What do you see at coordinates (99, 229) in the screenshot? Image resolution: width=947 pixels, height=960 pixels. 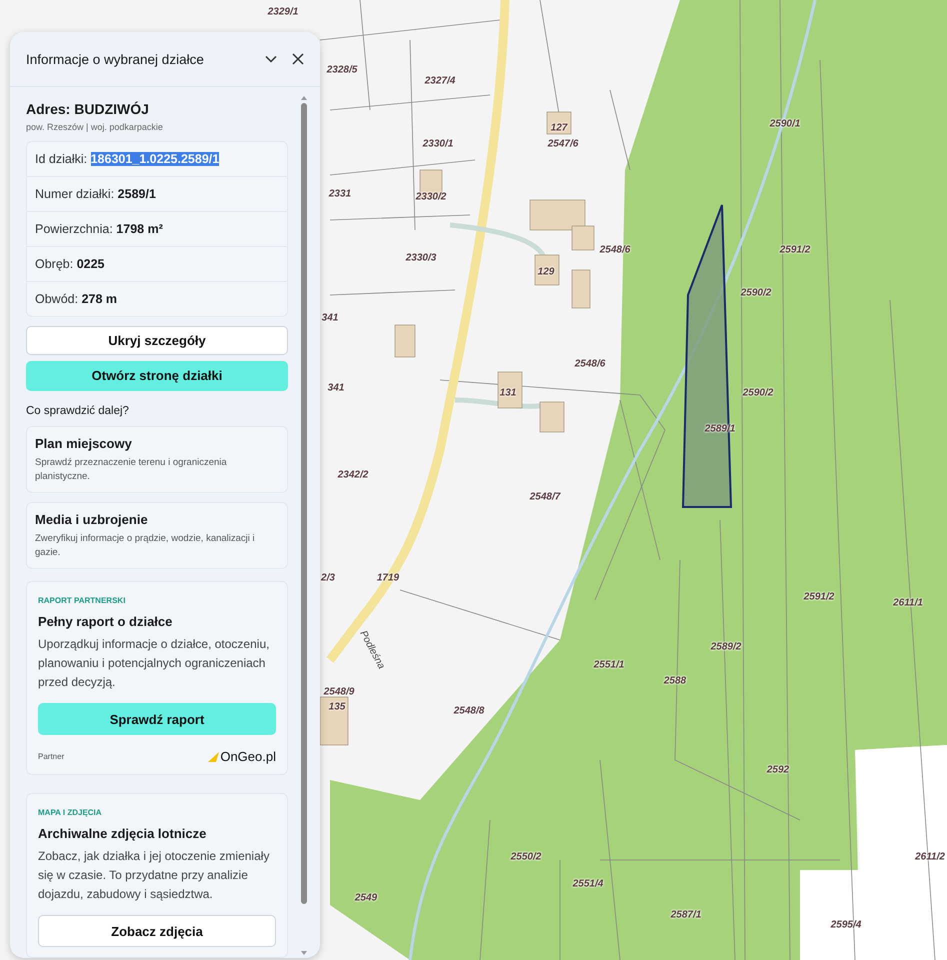 I see `detail-text: Powierzchnia: 1798 m²` at bounding box center [99, 229].